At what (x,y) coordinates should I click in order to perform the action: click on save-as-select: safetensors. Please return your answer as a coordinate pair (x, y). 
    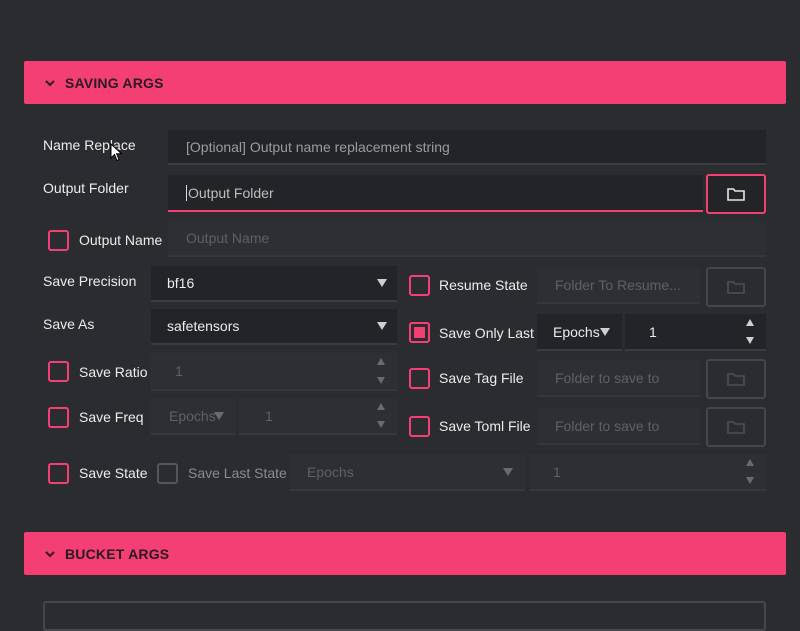
    Looking at the image, I should click on (274, 327).